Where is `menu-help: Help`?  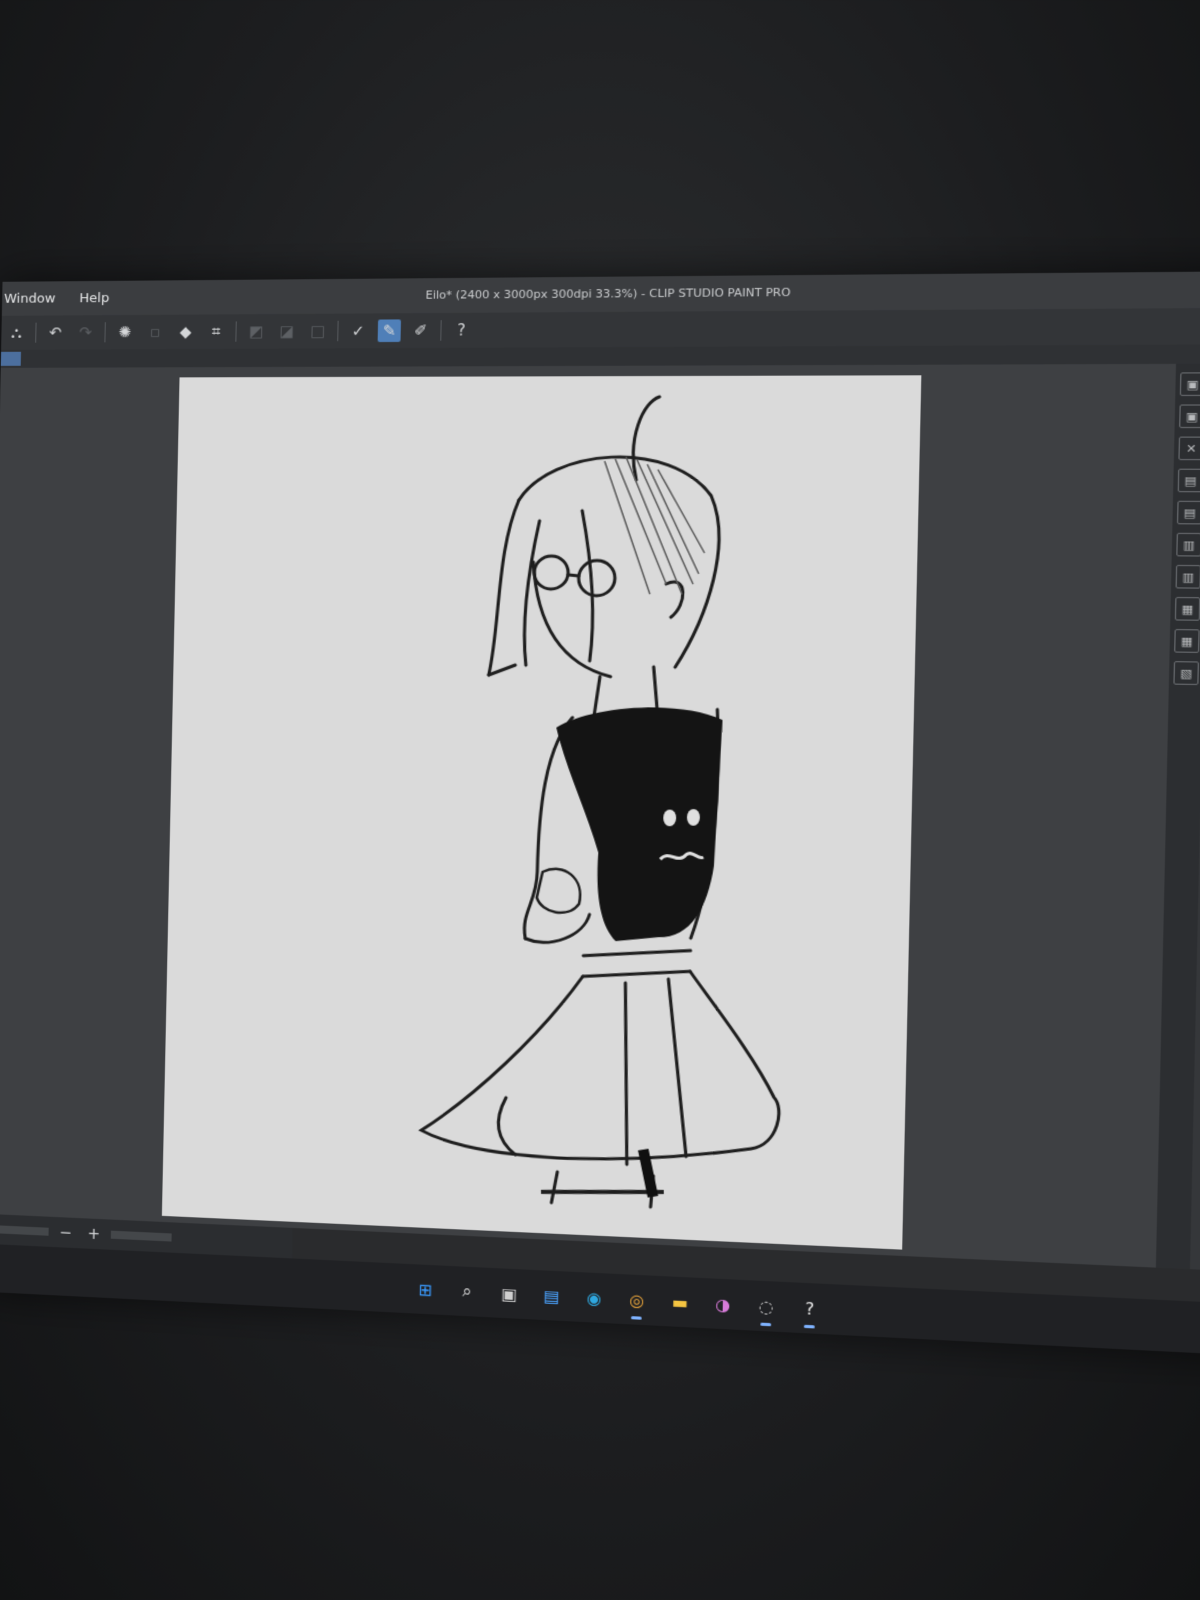 menu-help: Help is located at coordinates (94, 298).